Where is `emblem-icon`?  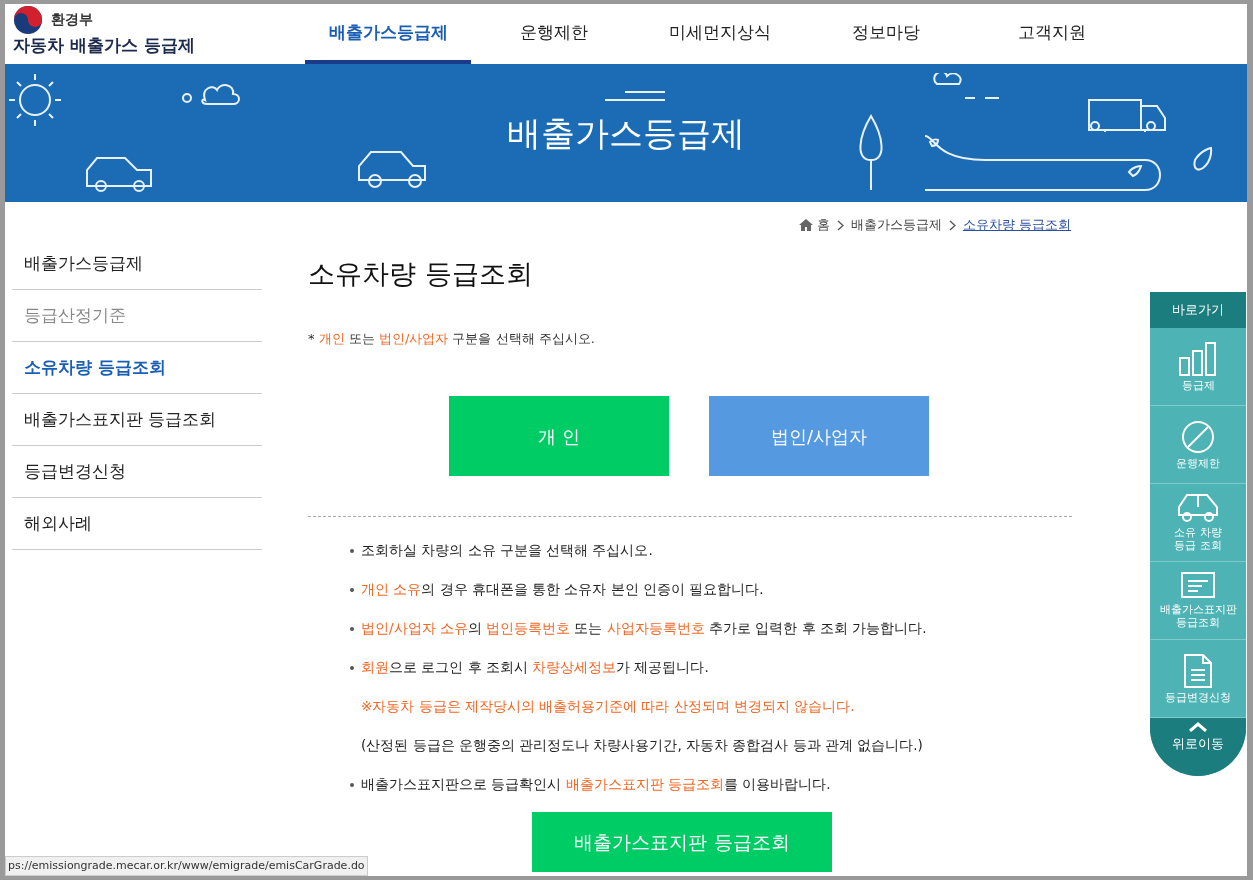
emblem-icon is located at coordinates (28, 19).